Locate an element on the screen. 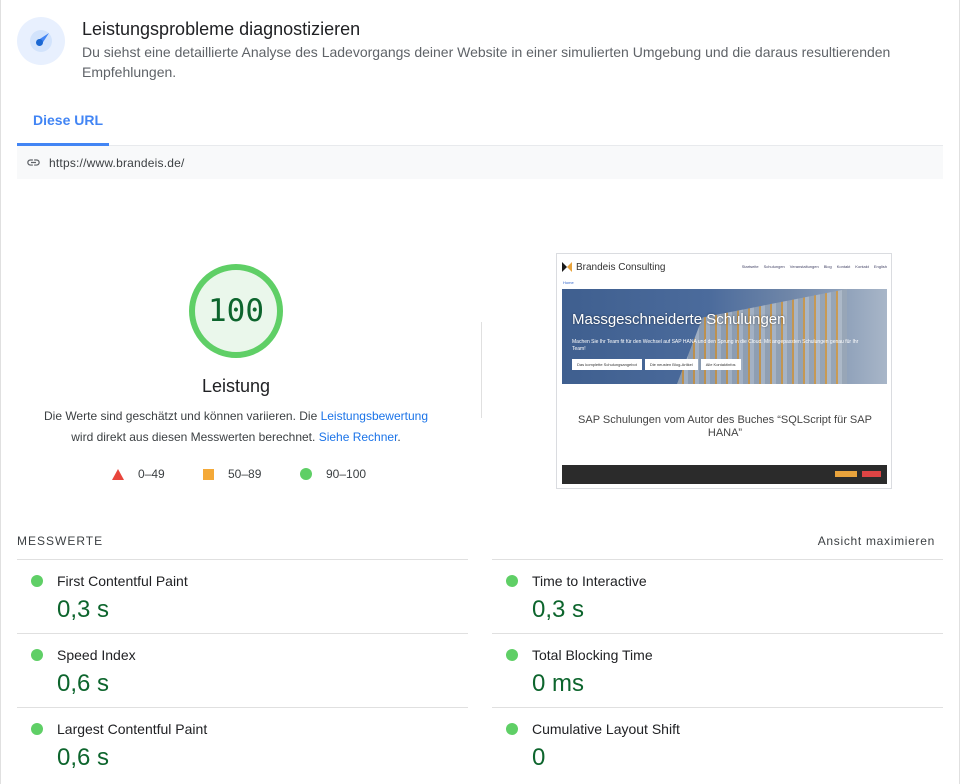 The image size is (960, 784). expand-view-toggle: Ansicht maximieren is located at coordinates (876, 541).